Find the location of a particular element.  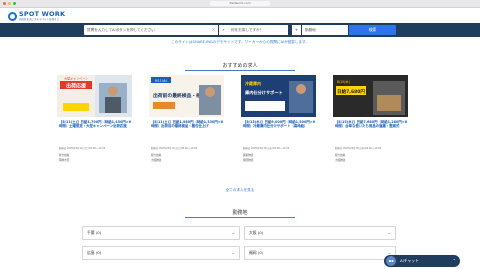

ai-chat-button: AIチャット ⌃ is located at coordinates (422, 261).